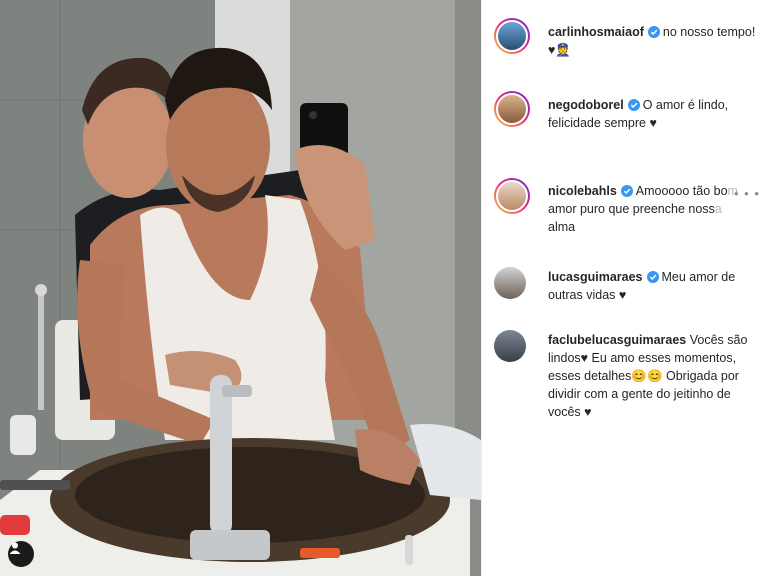 Image resolution: width=768 pixels, height=576 pixels. Describe the element at coordinates (685, 105) in the screenshot. I see `comment-body: O amor é lindo,` at that location.